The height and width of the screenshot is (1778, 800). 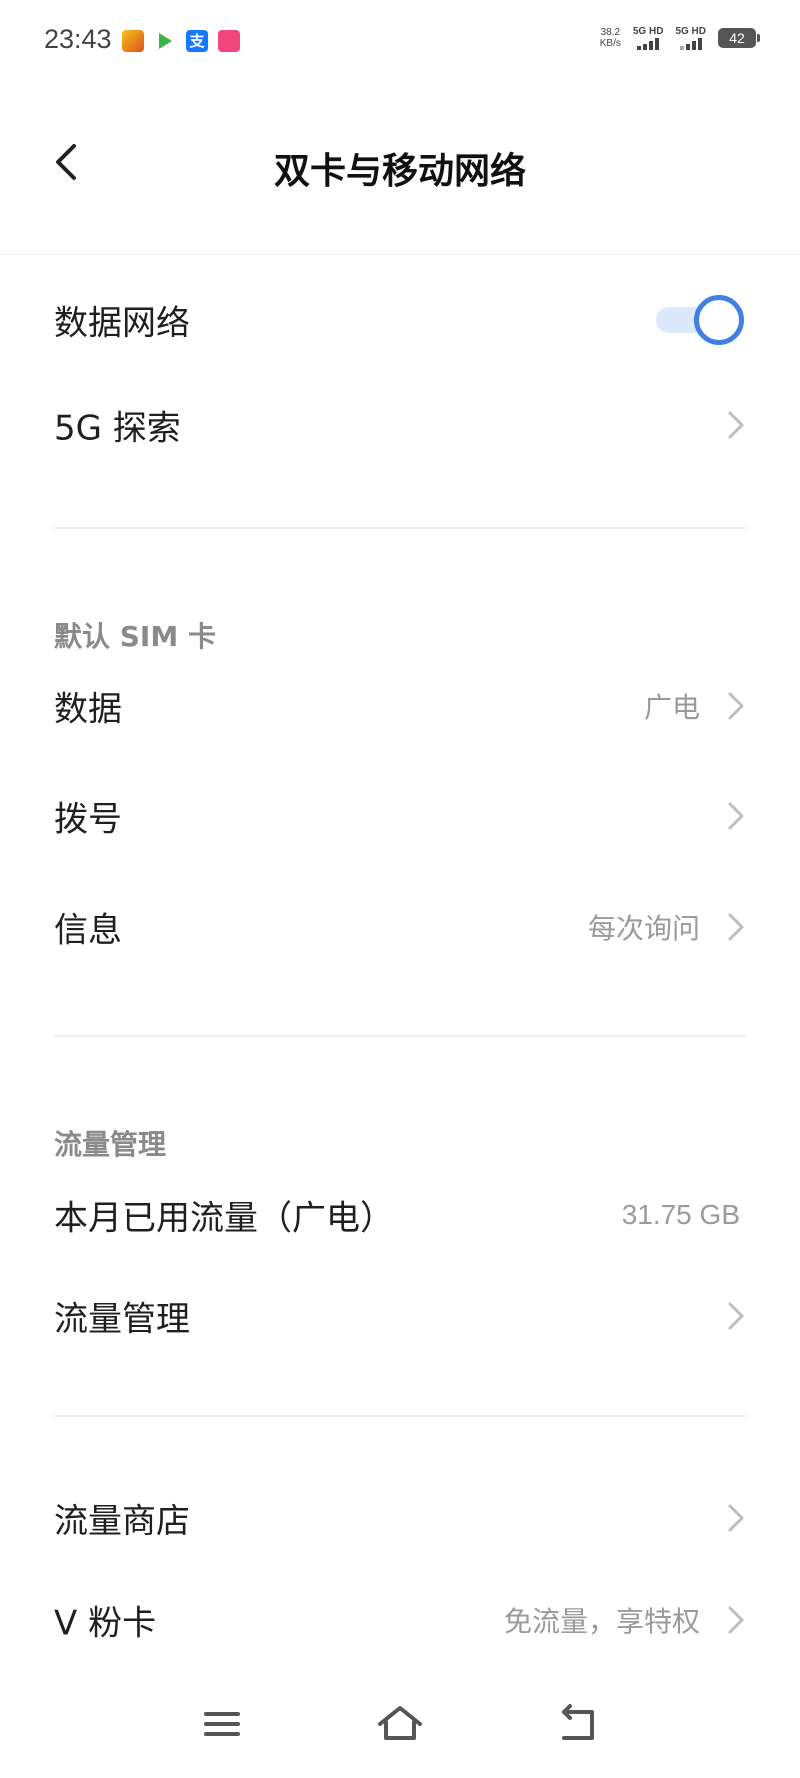 What do you see at coordinates (181, 41) in the screenshot?
I see `notification-icons: 支` at bounding box center [181, 41].